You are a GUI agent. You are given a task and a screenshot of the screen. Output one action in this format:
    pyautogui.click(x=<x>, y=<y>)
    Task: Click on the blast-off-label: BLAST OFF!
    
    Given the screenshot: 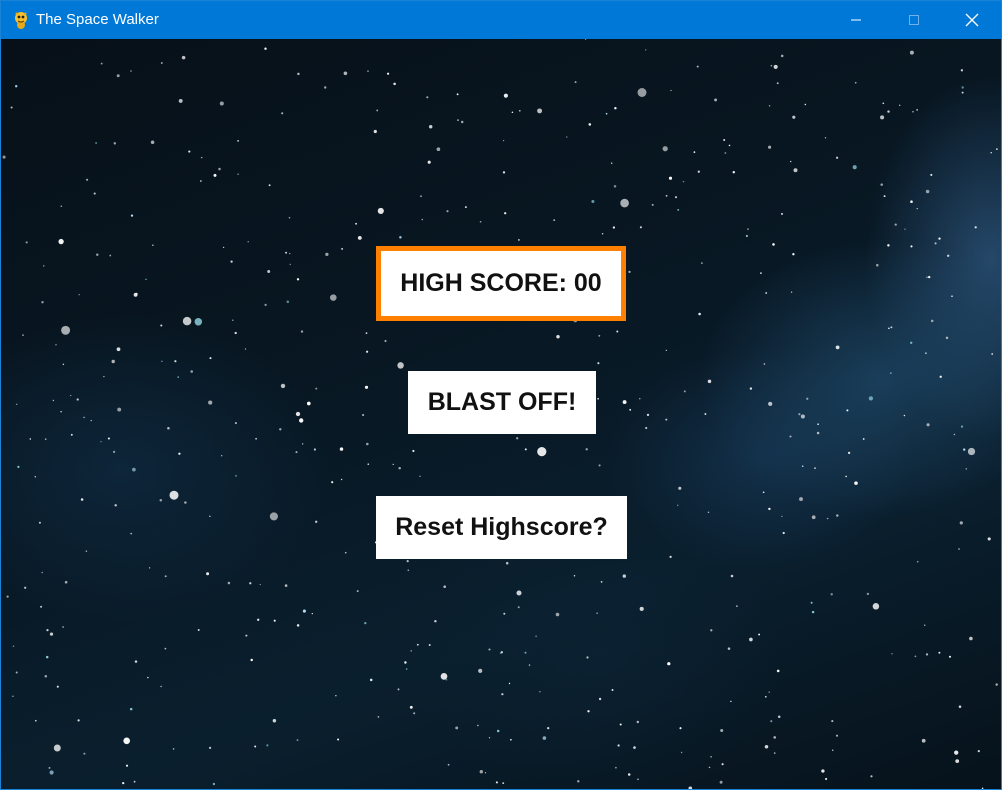 What is the action you would take?
    pyautogui.click(x=502, y=402)
    